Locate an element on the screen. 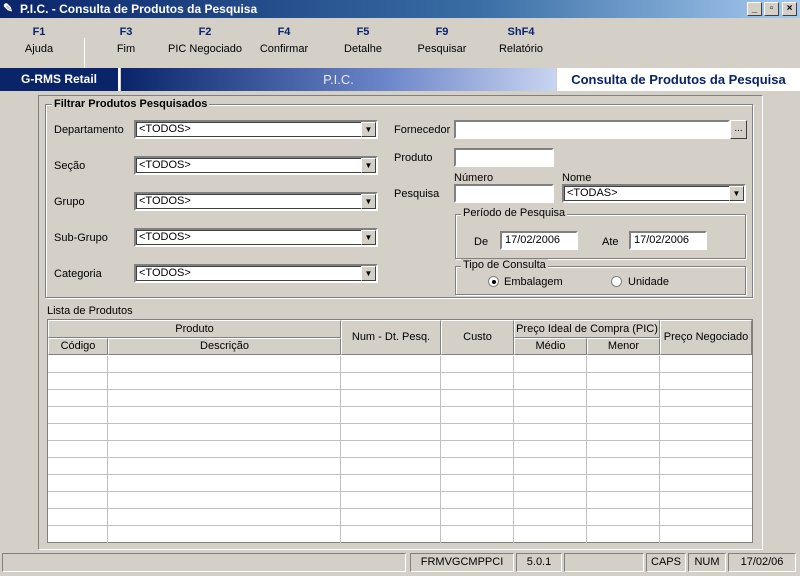  fkey-label: F1 is located at coordinates (39, 32).